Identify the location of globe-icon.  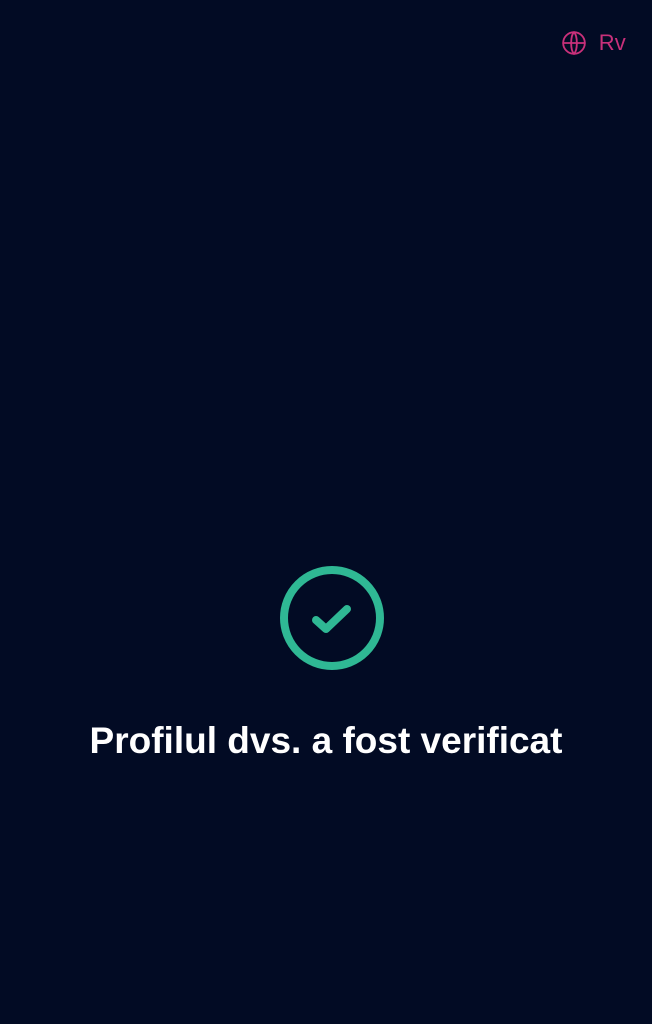
(574, 43).